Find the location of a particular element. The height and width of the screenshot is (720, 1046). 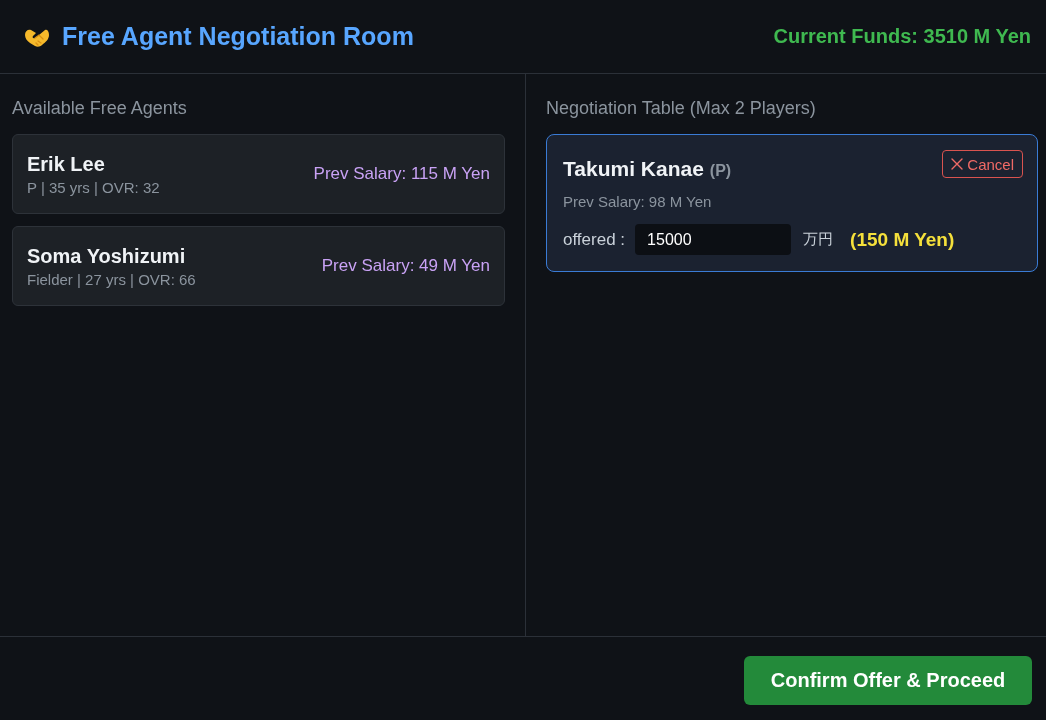

page-title: Free Agent Negotiation Room is located at coordinates (238, 36).